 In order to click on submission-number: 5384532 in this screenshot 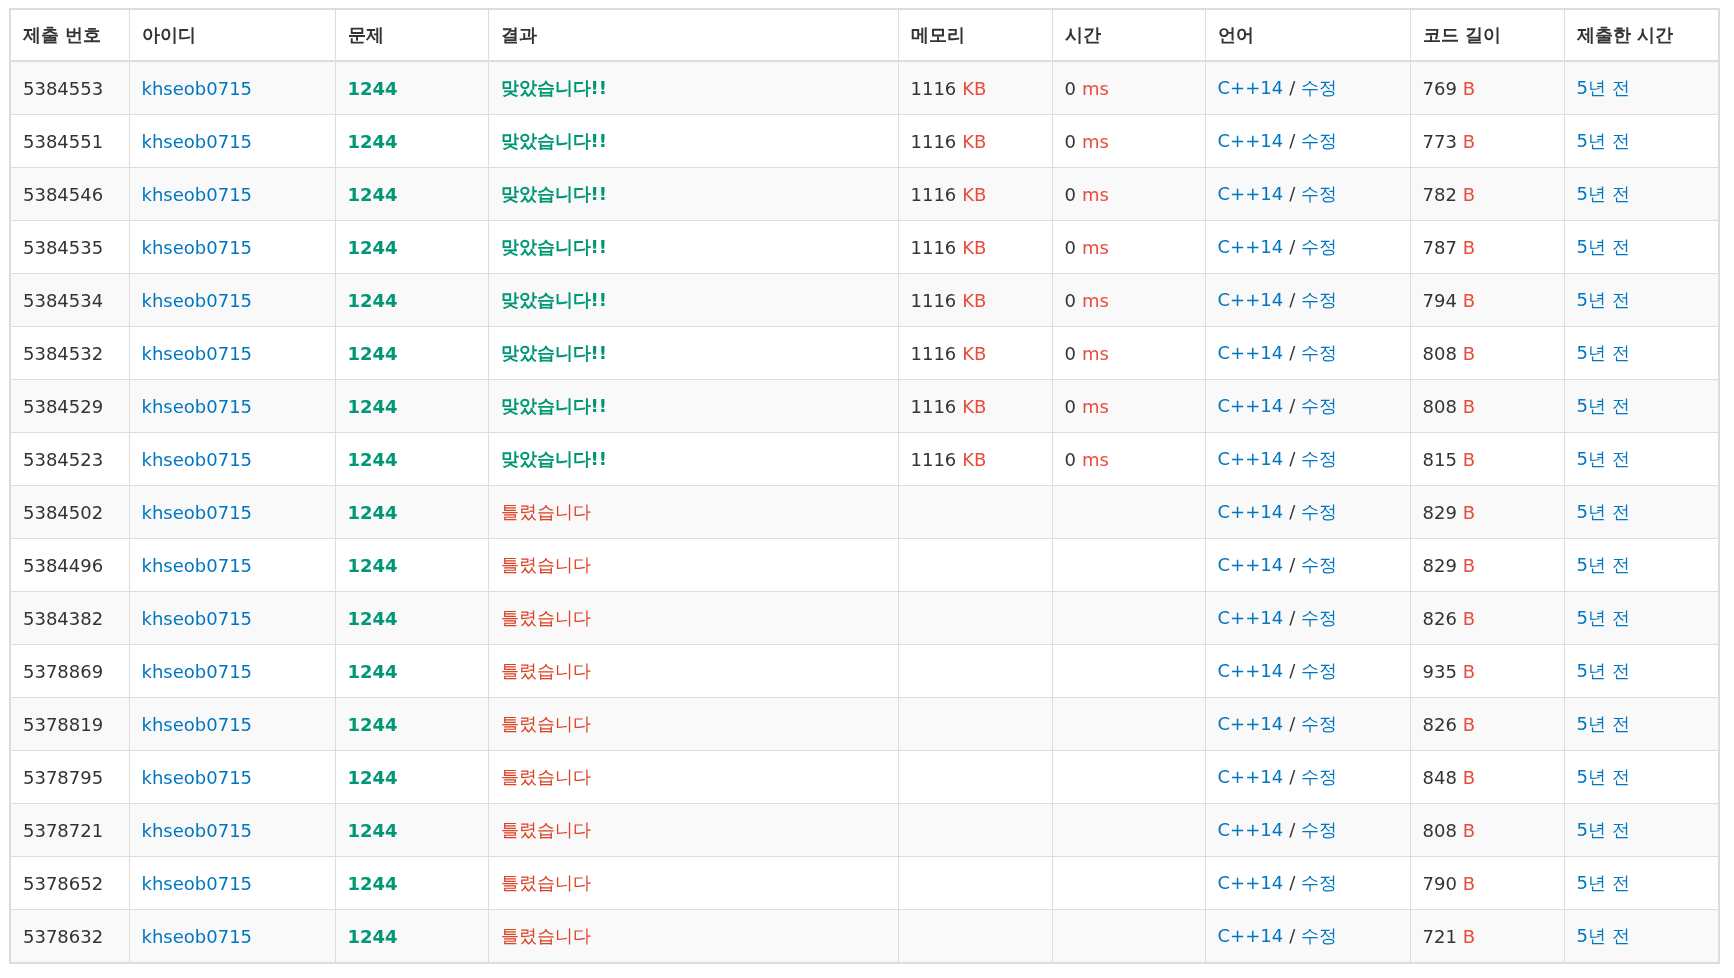, I will do `click(63, 353)`.